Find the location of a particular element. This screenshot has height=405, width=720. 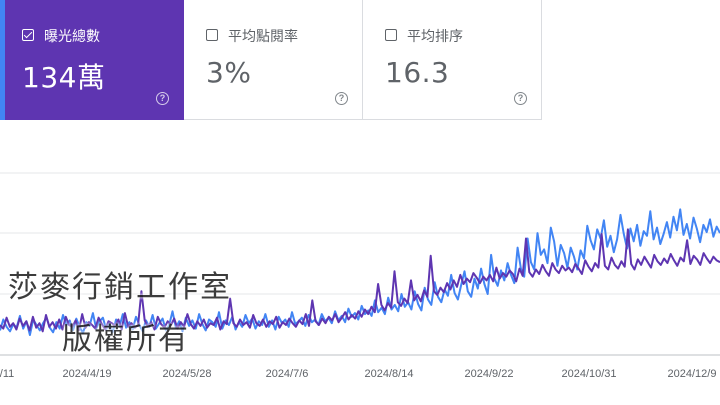

x-tick-label: 2024/7/6 is located at coordinates (287, 374).